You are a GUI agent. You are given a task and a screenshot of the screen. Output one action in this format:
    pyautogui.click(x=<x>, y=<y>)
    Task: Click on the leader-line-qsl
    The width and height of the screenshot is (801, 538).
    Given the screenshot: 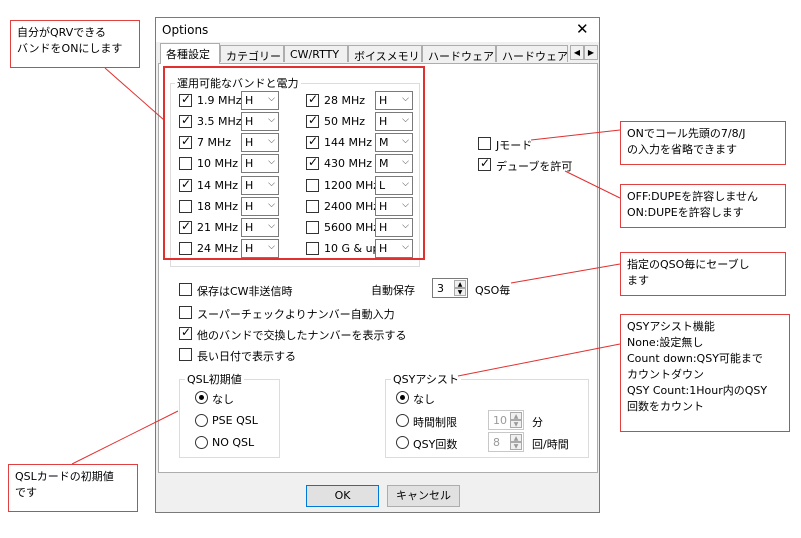 What is the action you would take?
    pyautogui.click(x=125, y=437)
    